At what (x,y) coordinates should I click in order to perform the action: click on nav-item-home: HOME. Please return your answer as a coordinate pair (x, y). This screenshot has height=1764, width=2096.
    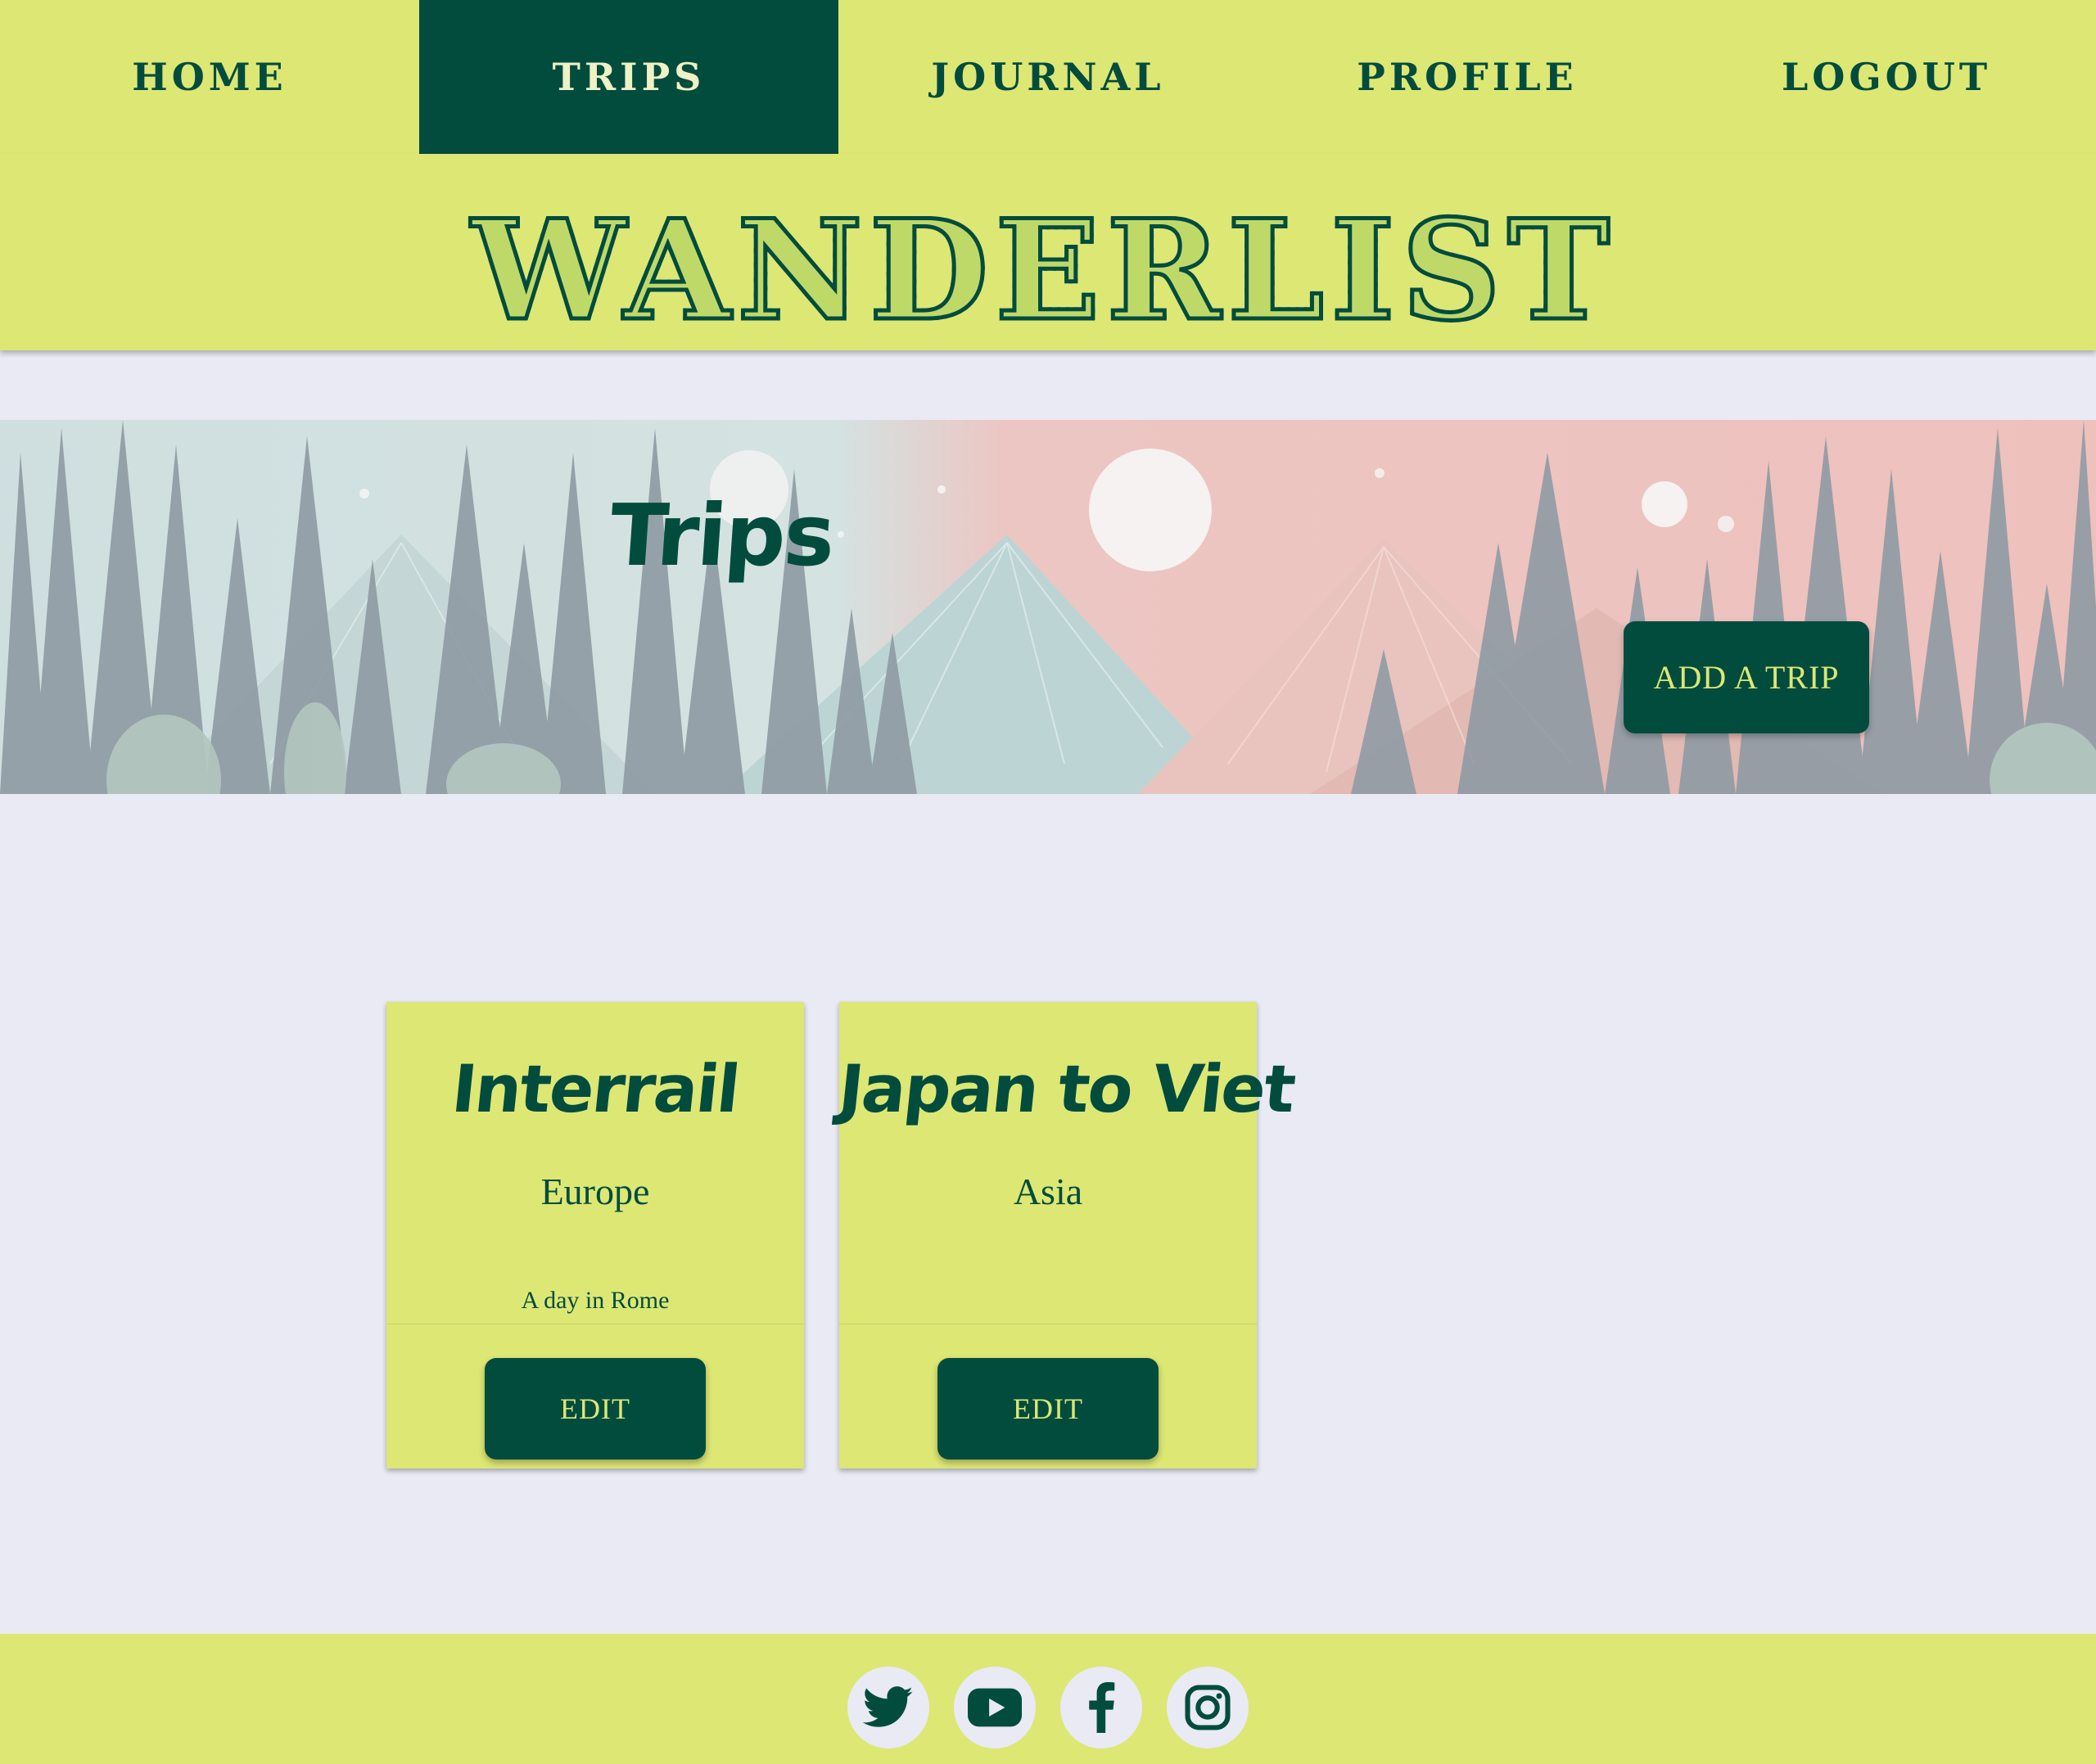
    Looking at the image, I should click on (209, 77).